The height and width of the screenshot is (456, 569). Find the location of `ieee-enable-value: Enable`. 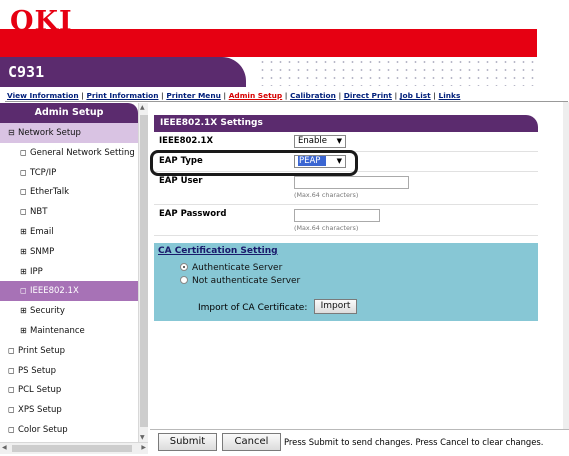

ieee-enable-value: Enable is located at coordinates (312, 141).